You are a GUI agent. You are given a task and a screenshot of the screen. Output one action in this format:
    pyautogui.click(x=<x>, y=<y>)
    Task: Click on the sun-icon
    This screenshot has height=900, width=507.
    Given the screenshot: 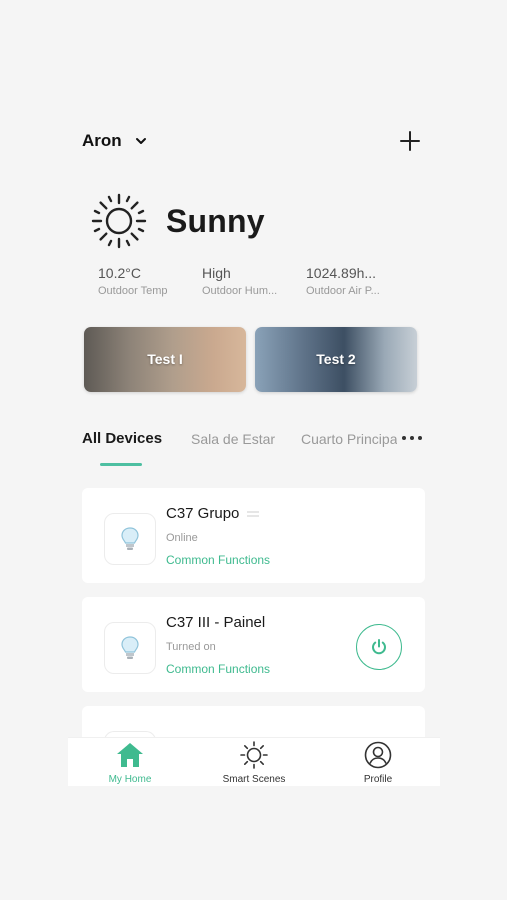 What is the action you would take?
    pyautogui.click(x=254, y=755)
    